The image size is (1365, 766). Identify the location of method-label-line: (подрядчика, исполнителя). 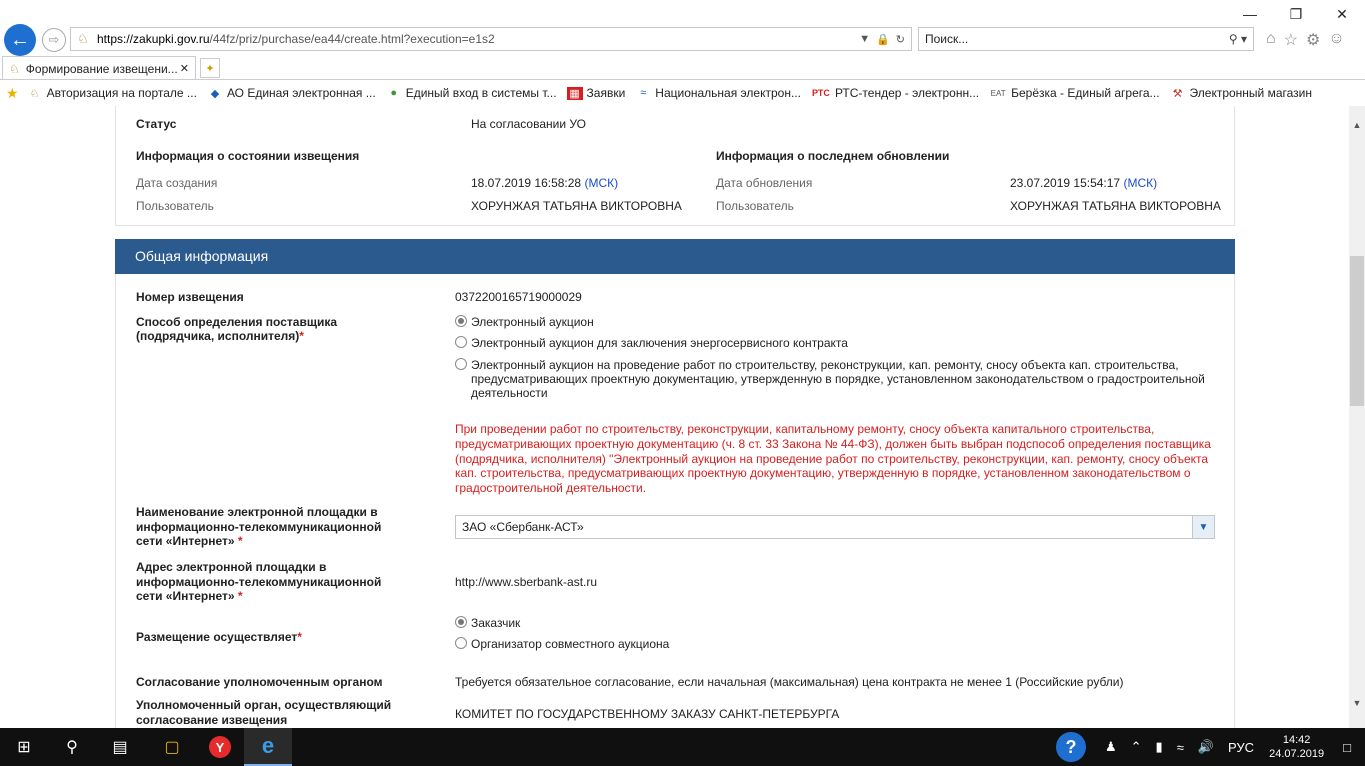
(218, 336).